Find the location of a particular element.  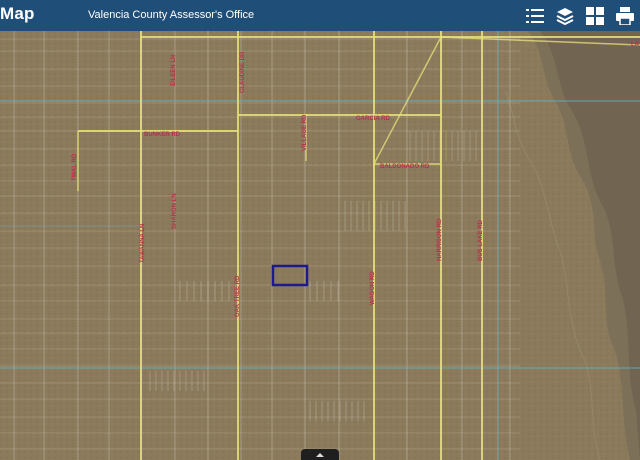

chevron-up-icon is located at coordinates (320, 454).